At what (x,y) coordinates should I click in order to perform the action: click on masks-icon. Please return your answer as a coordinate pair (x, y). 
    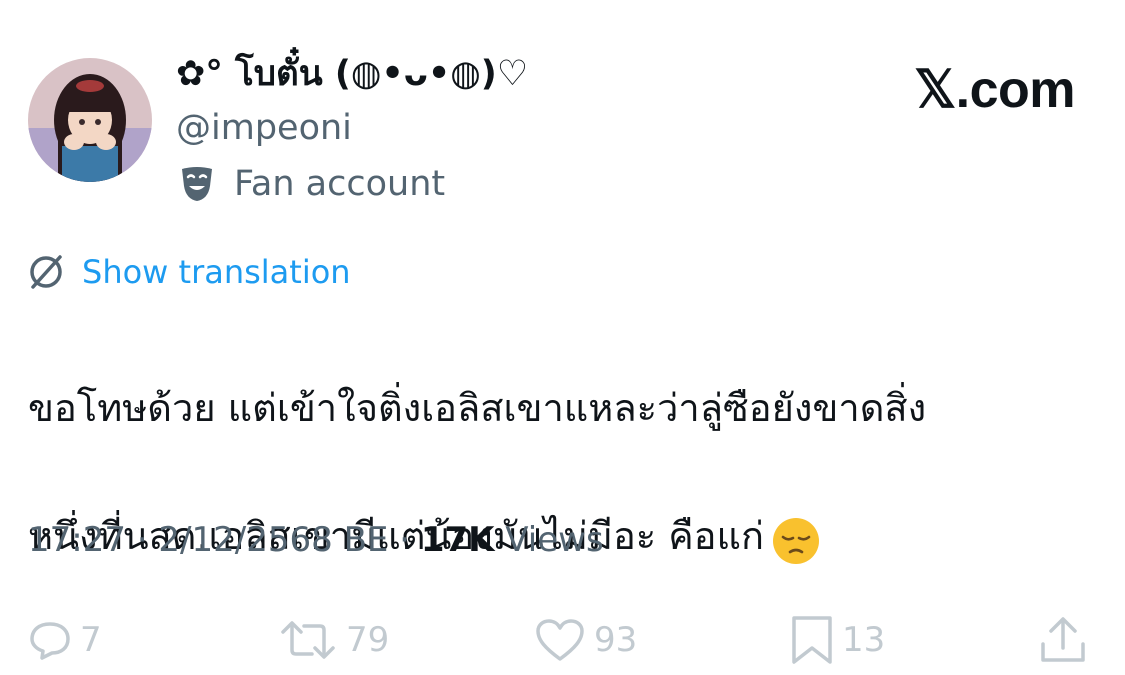
    Looking at the image, I should click on (197, 184).